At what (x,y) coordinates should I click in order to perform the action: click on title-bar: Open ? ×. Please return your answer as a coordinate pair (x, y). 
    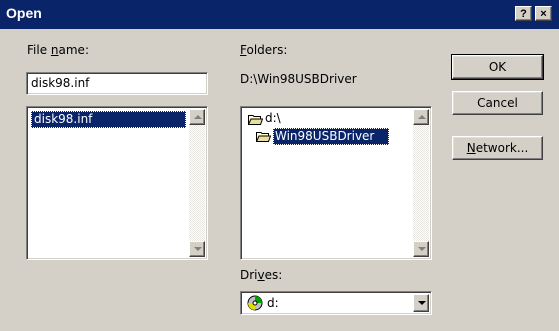
    Looking at the image, I should click on (279, 14).